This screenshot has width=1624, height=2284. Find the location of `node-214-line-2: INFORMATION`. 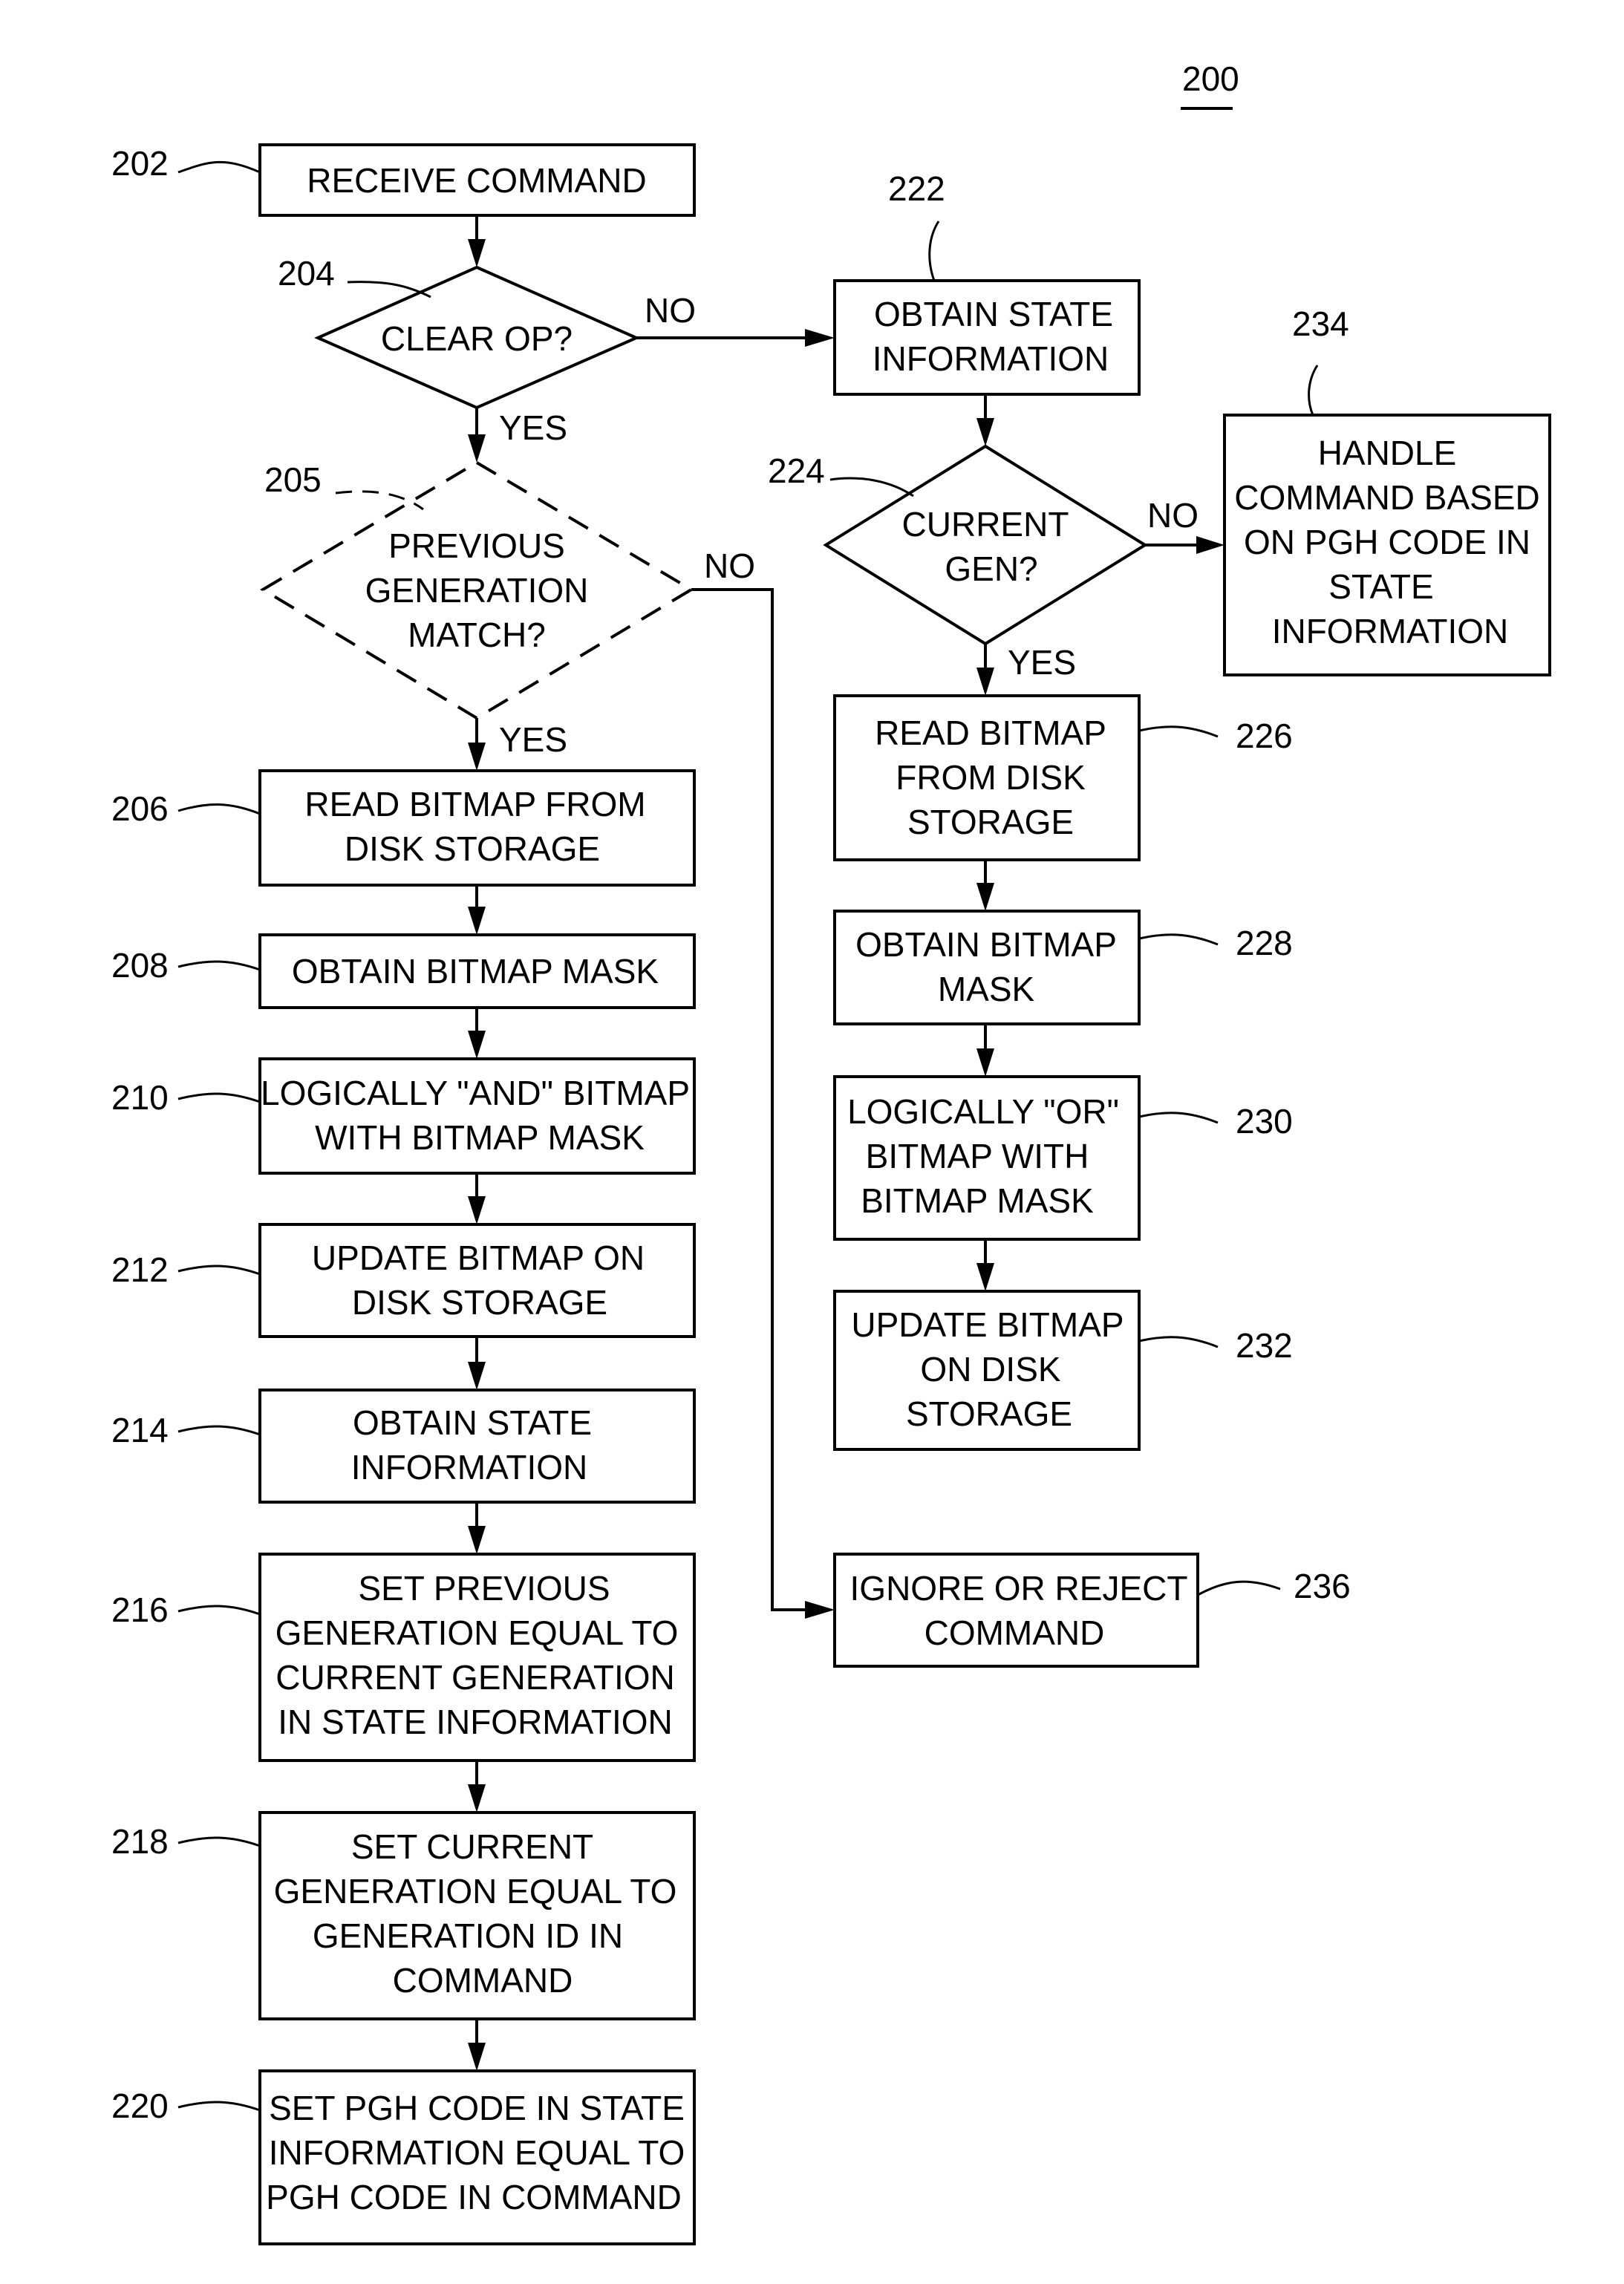

node-214-line-2: INFORMATION is located at coordinates (470, 1468).